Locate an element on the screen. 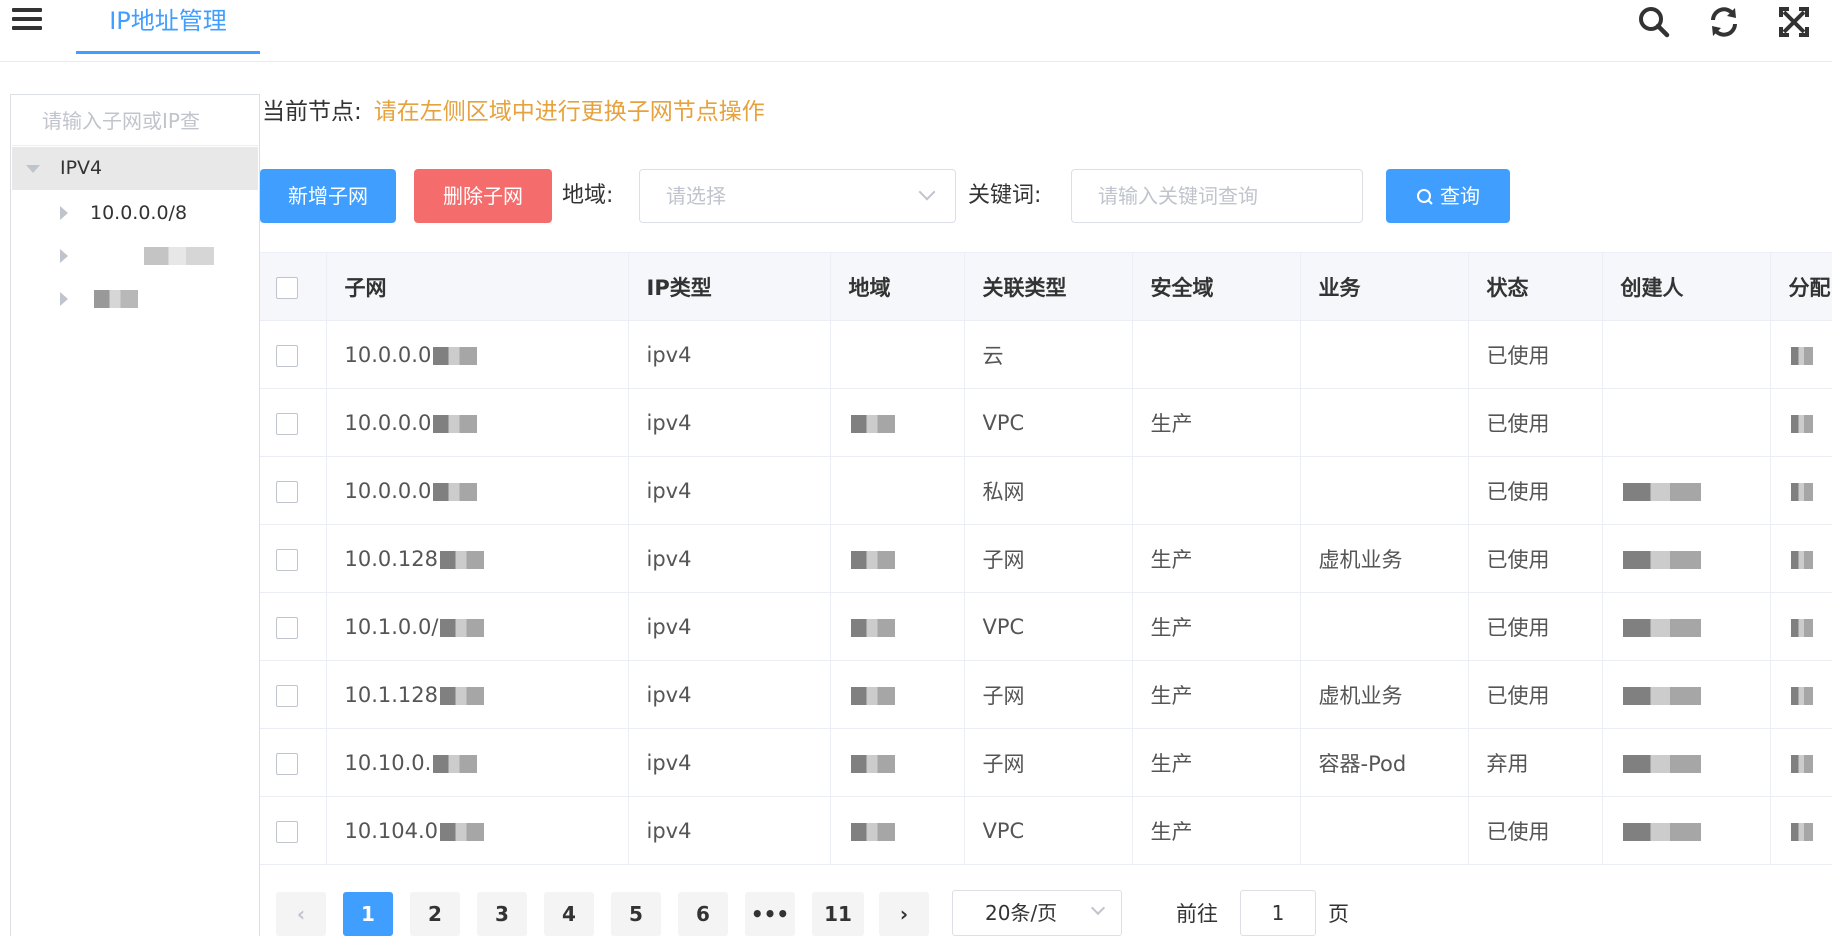 This screenshot has height=936, width=1832. tree-search-input: 请输入子网或IP查 is located at coordinates (135, 121).